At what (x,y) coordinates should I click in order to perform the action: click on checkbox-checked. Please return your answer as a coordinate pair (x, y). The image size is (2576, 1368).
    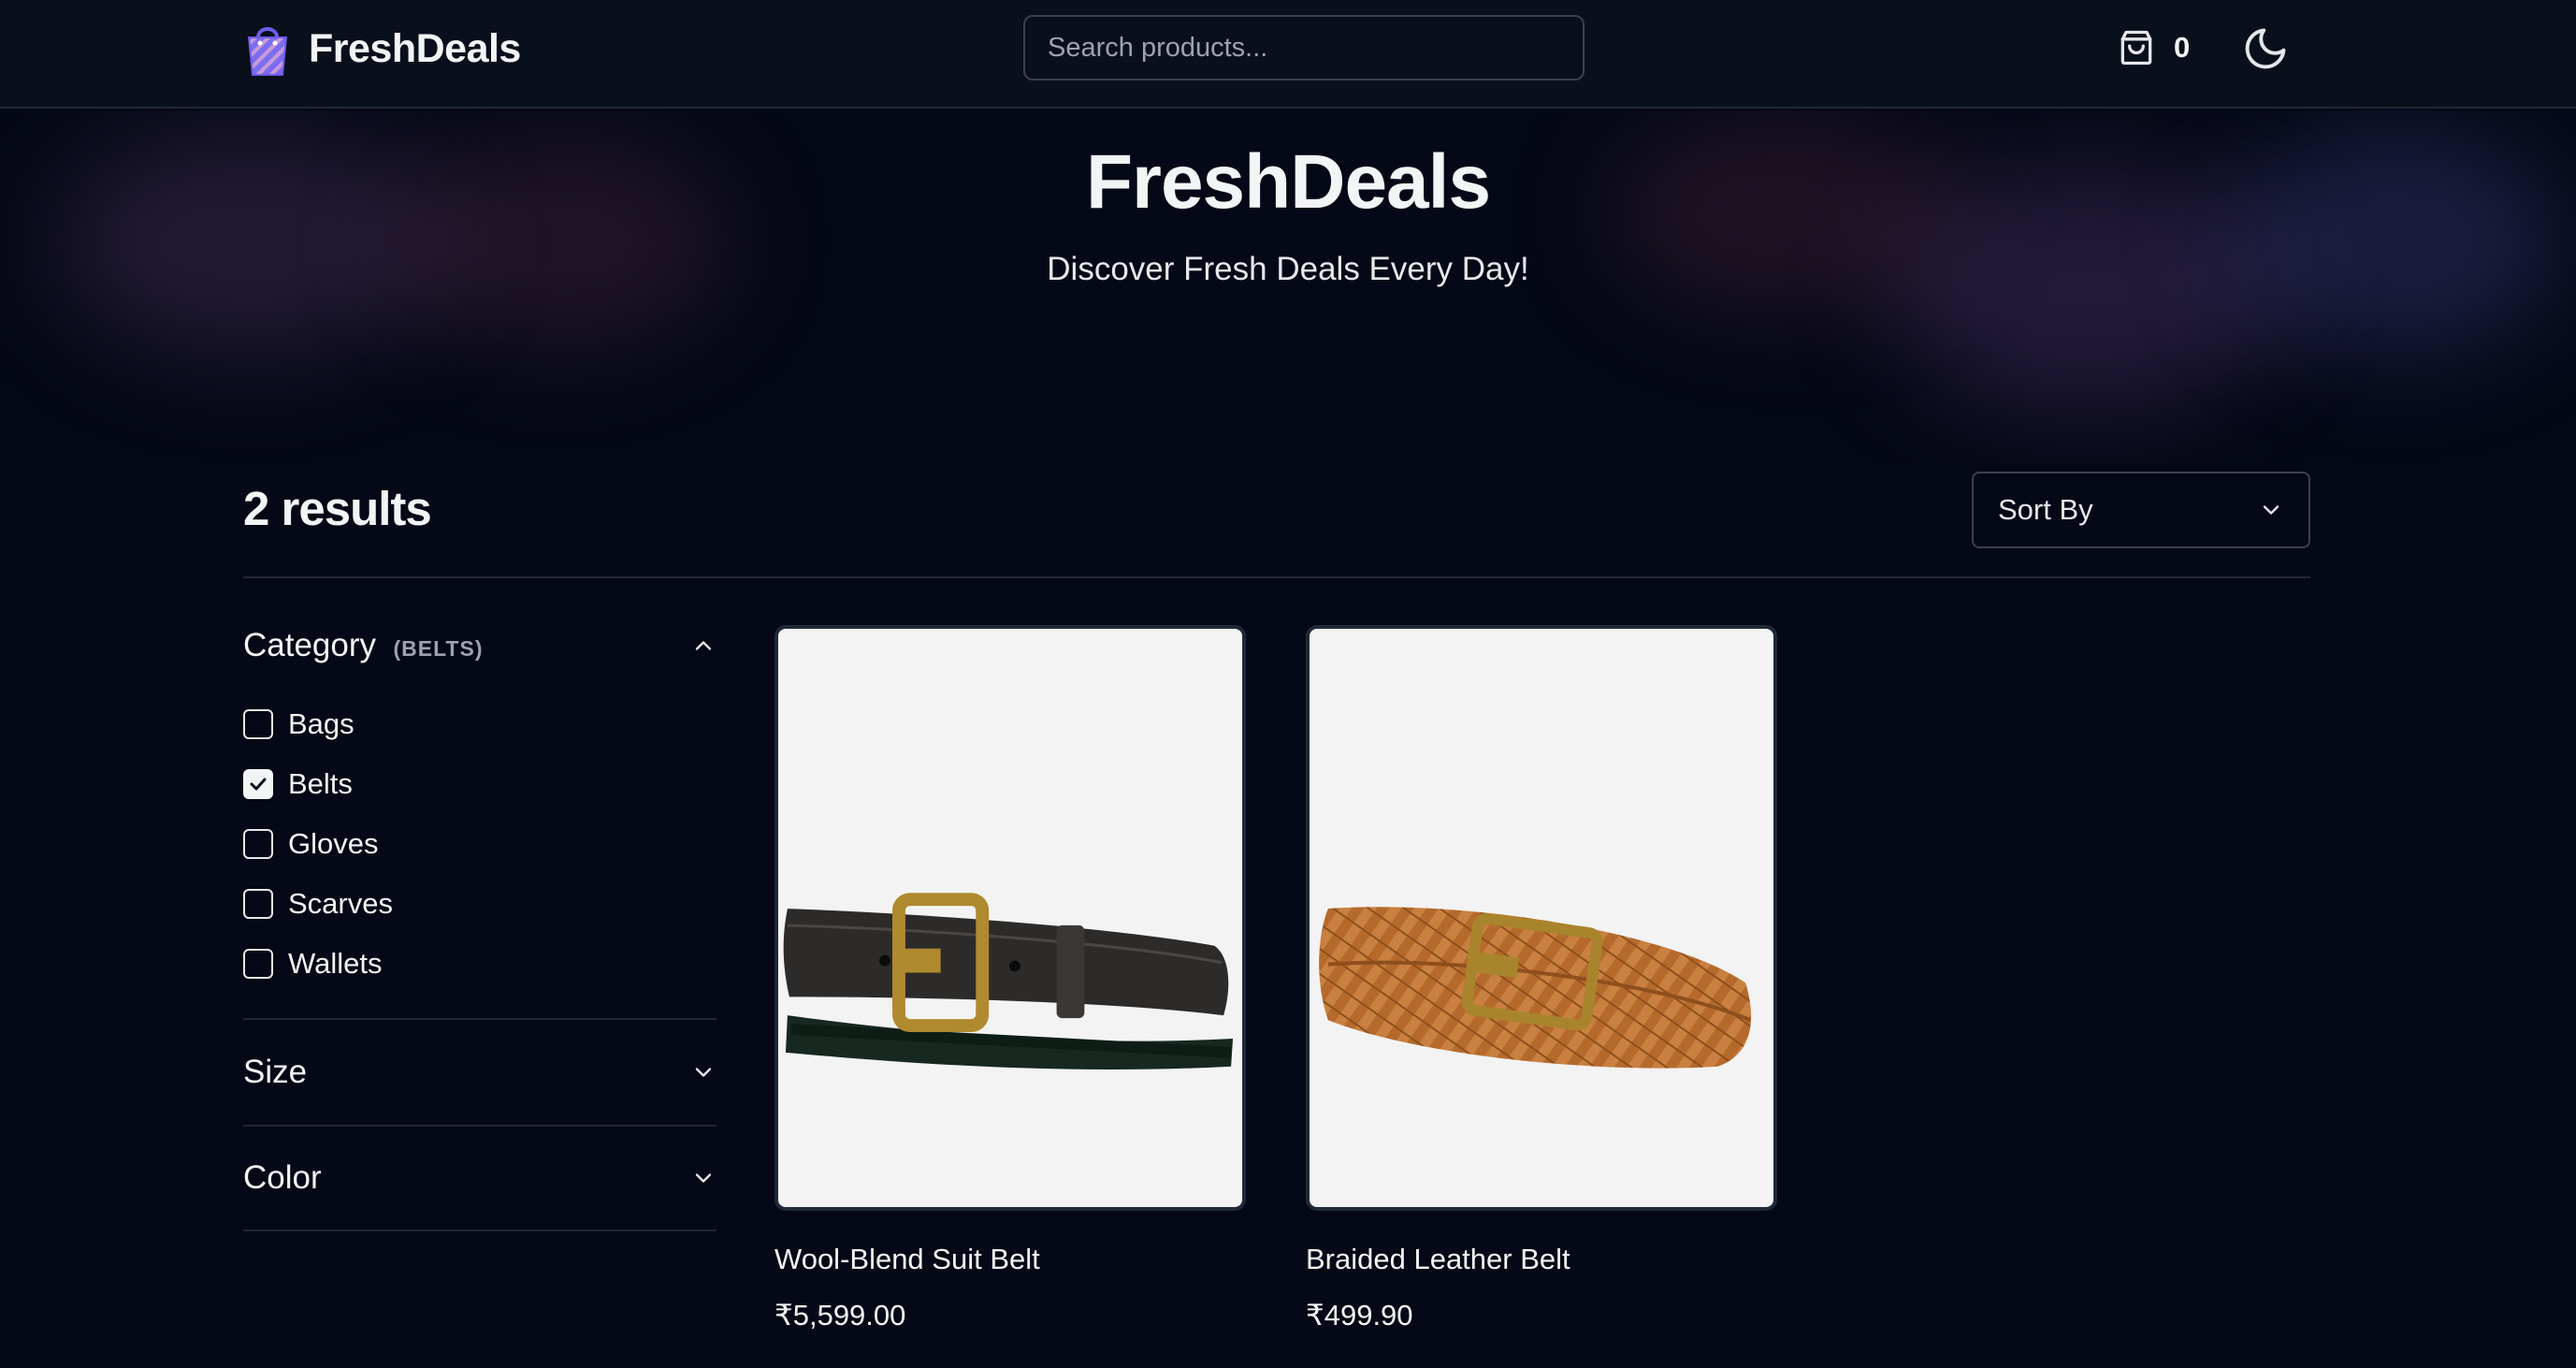
    Looking at the image, I should click on (258, 784).